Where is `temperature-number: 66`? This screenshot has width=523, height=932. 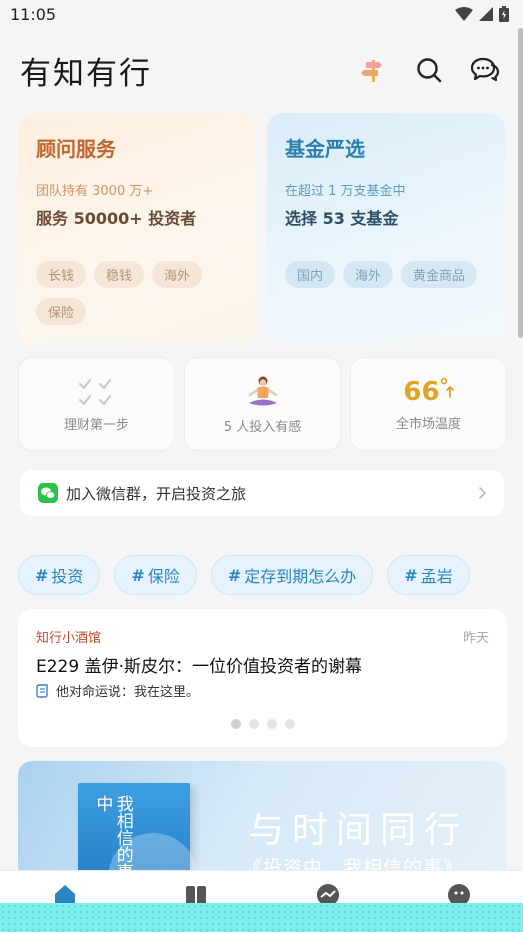
temperature-number: 66 is located at coordinates (421, 391).